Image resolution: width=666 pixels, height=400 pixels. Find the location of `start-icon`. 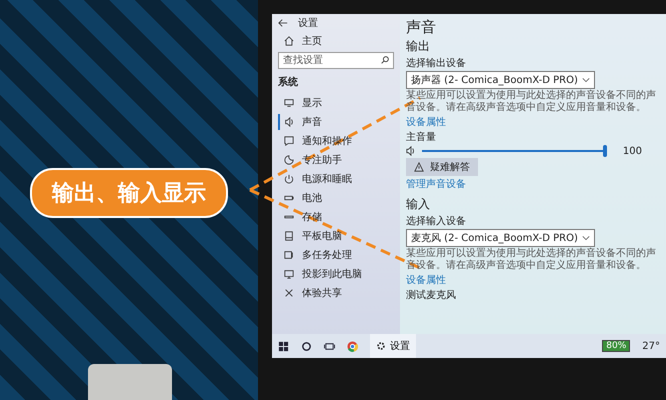

start-icon is located at coordinates (283, 346).